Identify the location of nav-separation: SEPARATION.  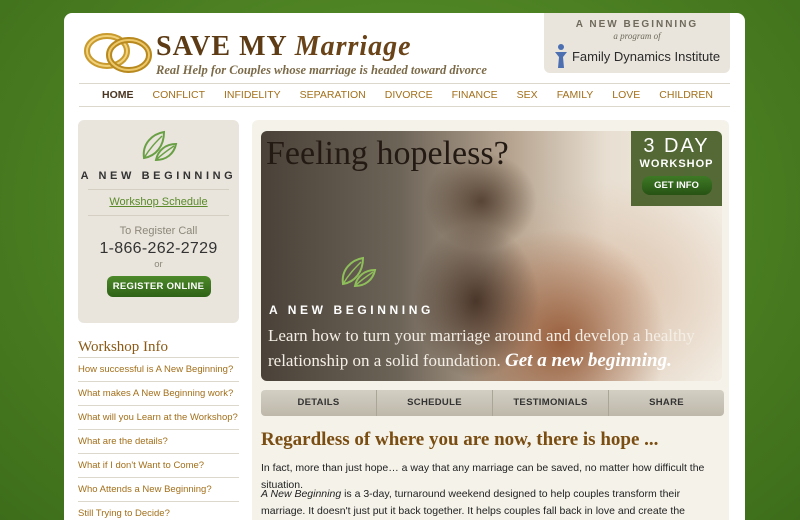
(332, 95).